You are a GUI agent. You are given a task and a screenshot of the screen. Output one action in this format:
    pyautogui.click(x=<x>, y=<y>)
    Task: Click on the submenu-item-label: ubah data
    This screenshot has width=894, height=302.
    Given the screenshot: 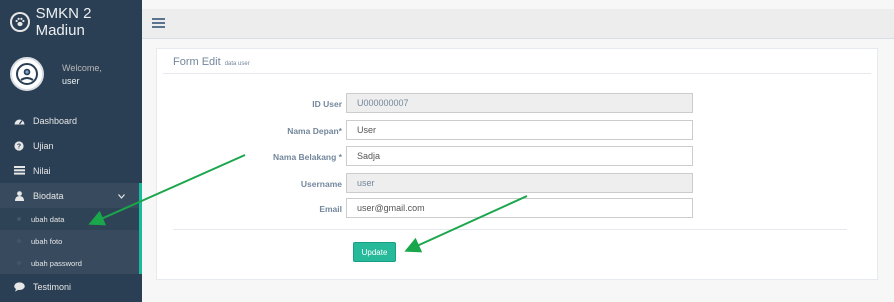 What is the action you would take?
    pyautogui.click(x=48, y=219)
    